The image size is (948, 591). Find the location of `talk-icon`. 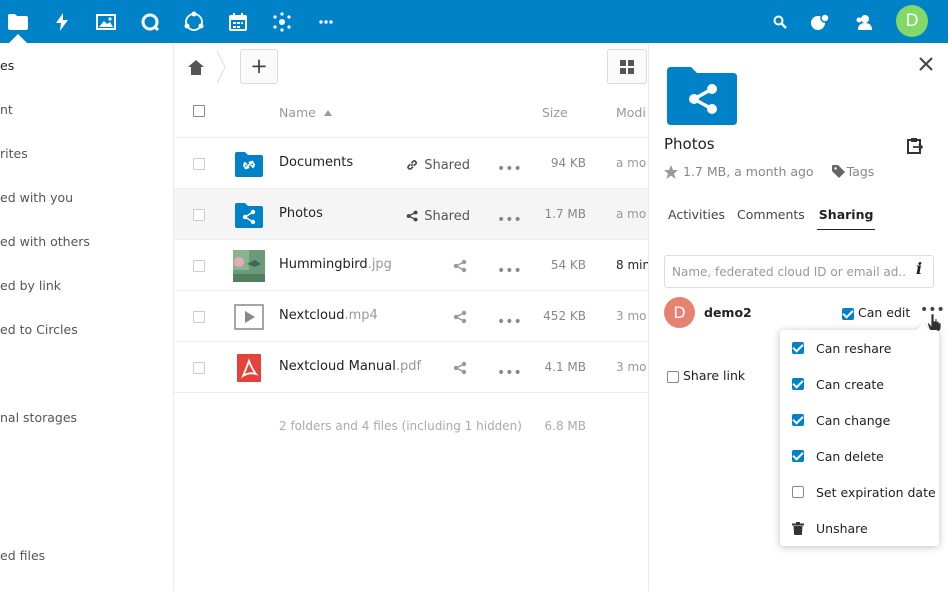

talk-icon is located at coordinates (150, 21).